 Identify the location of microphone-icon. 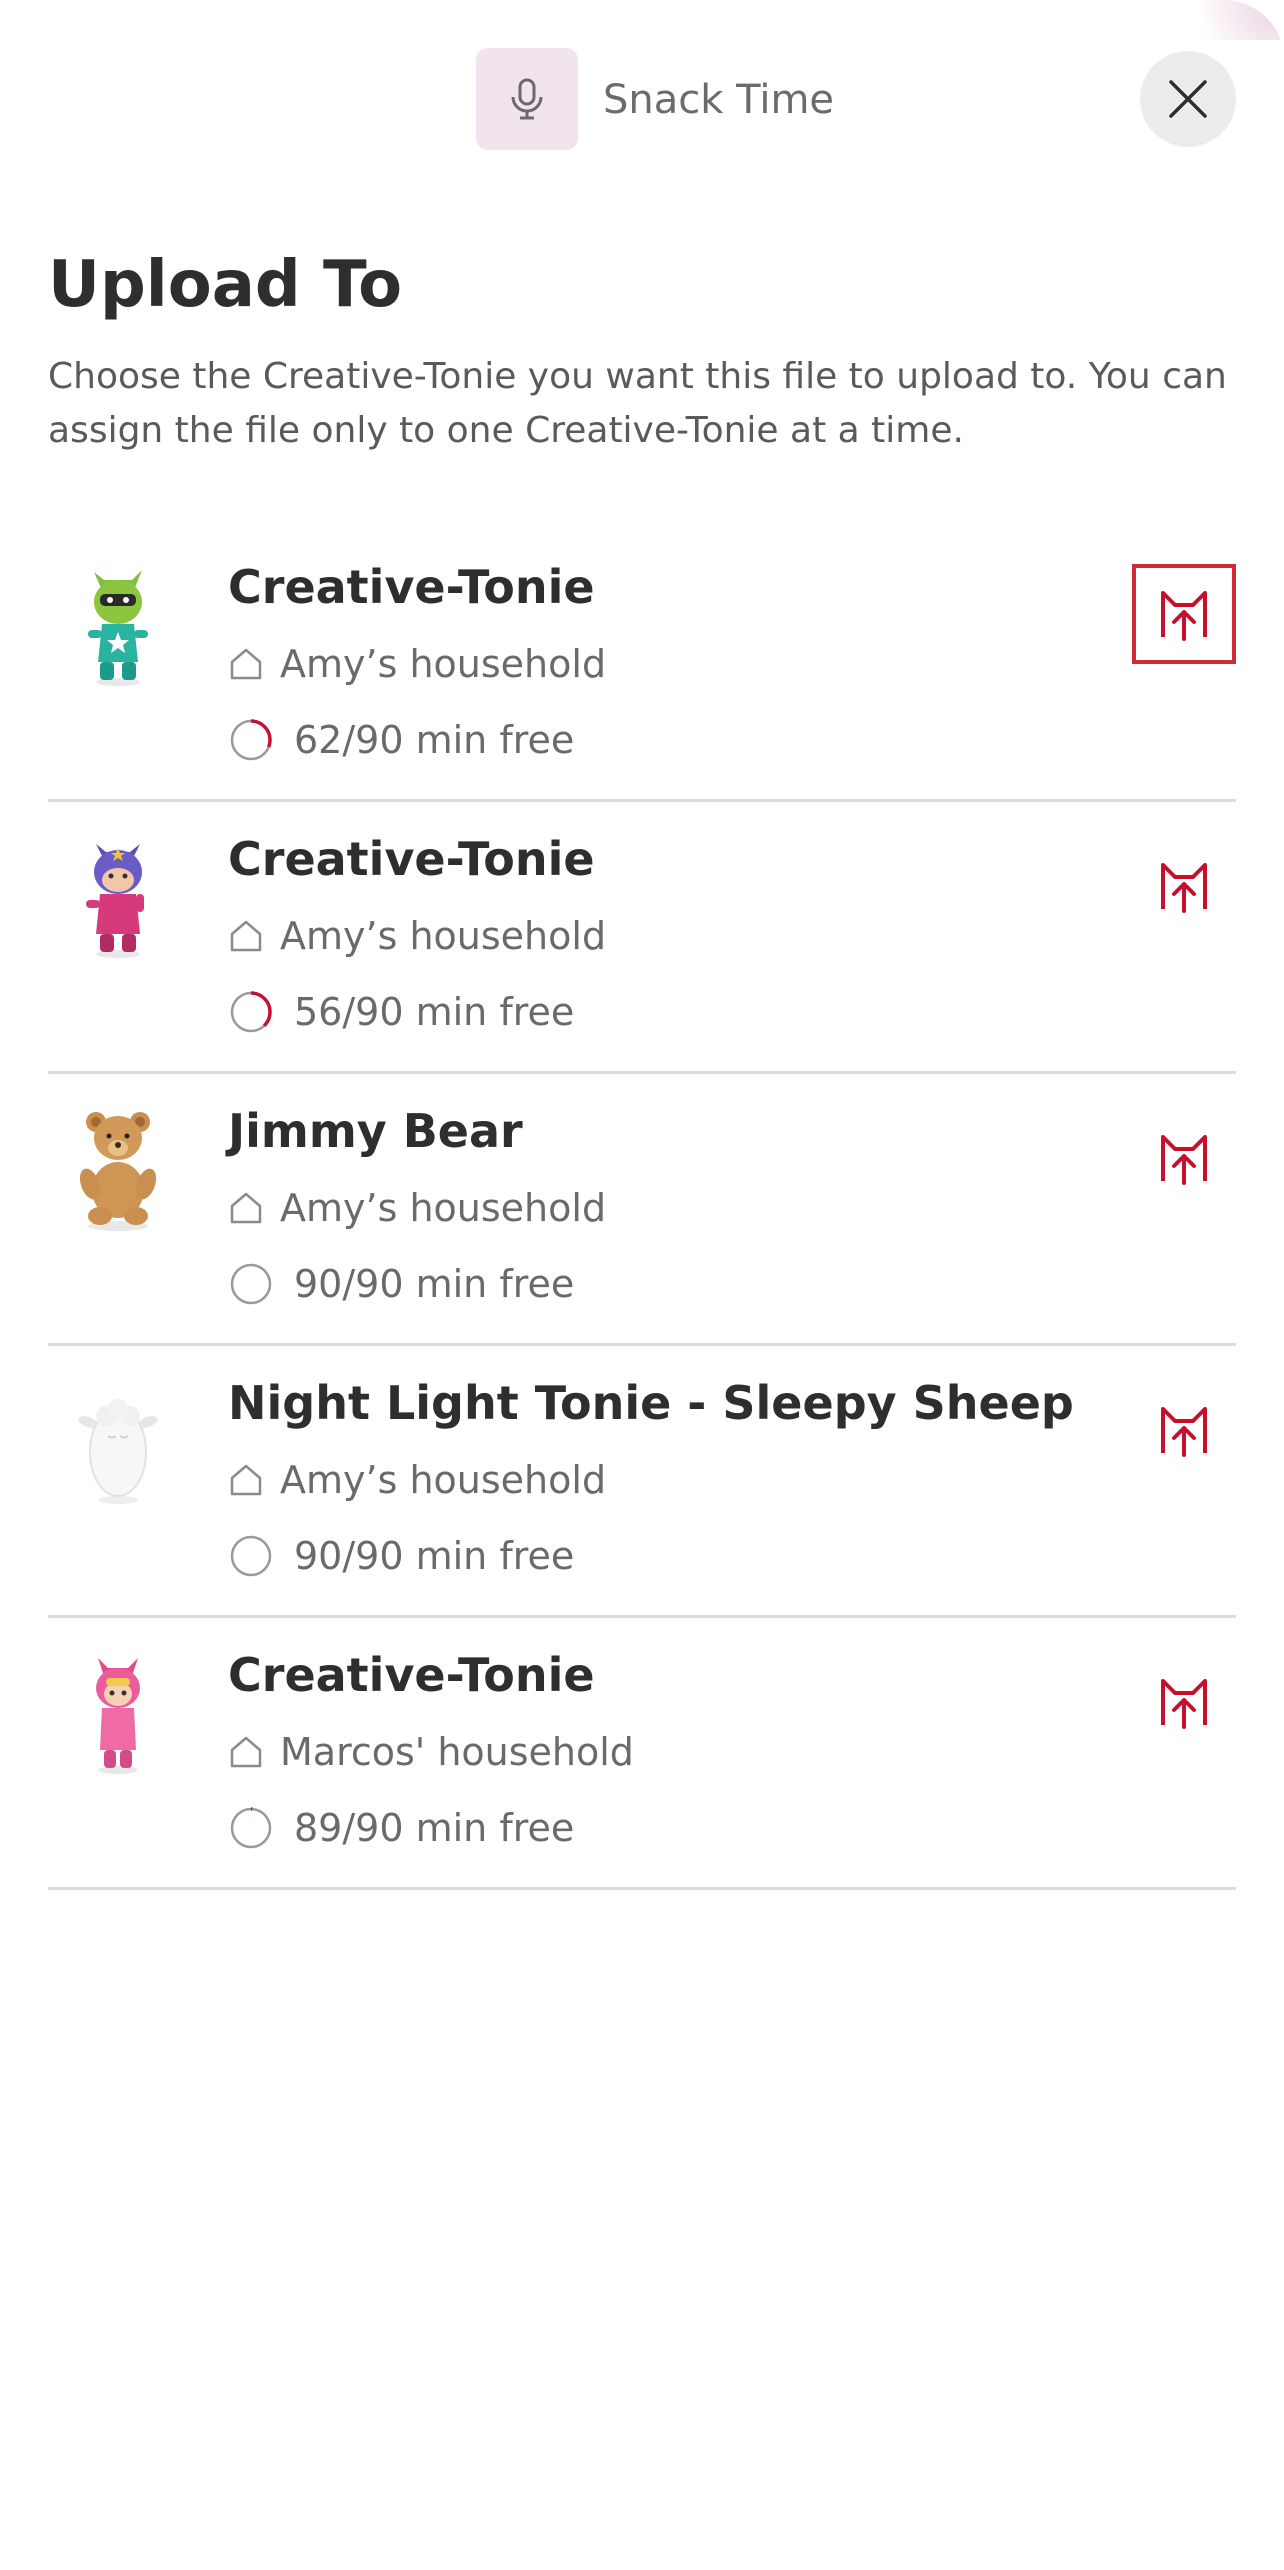
(527, 99).